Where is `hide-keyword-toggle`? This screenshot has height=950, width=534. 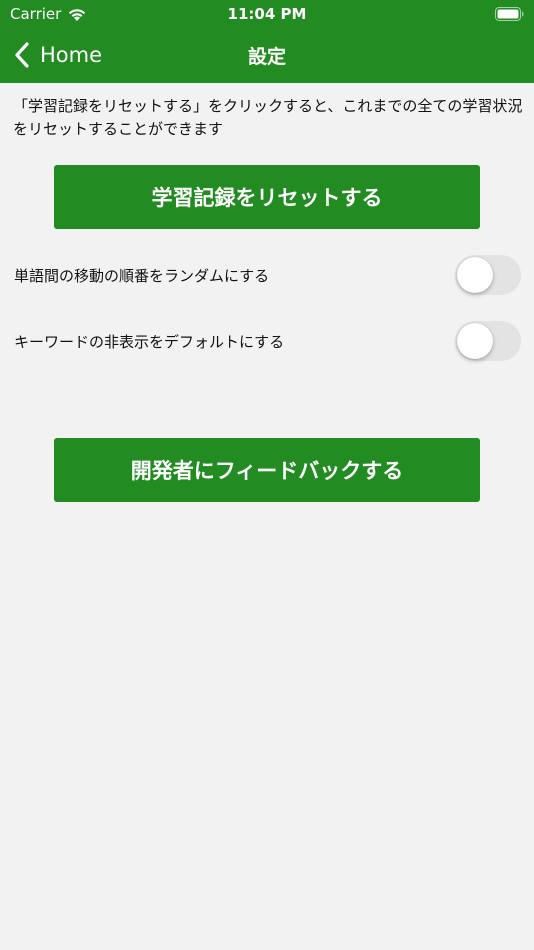
hide-keyword-toggle is located at coordinates (488, 341).